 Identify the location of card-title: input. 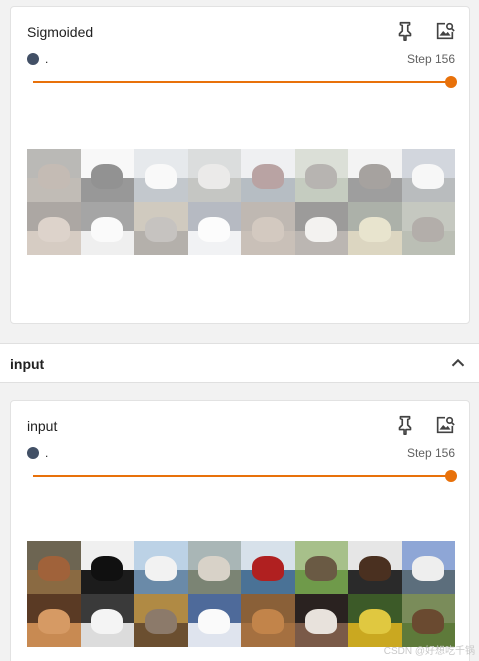
(42, 426).